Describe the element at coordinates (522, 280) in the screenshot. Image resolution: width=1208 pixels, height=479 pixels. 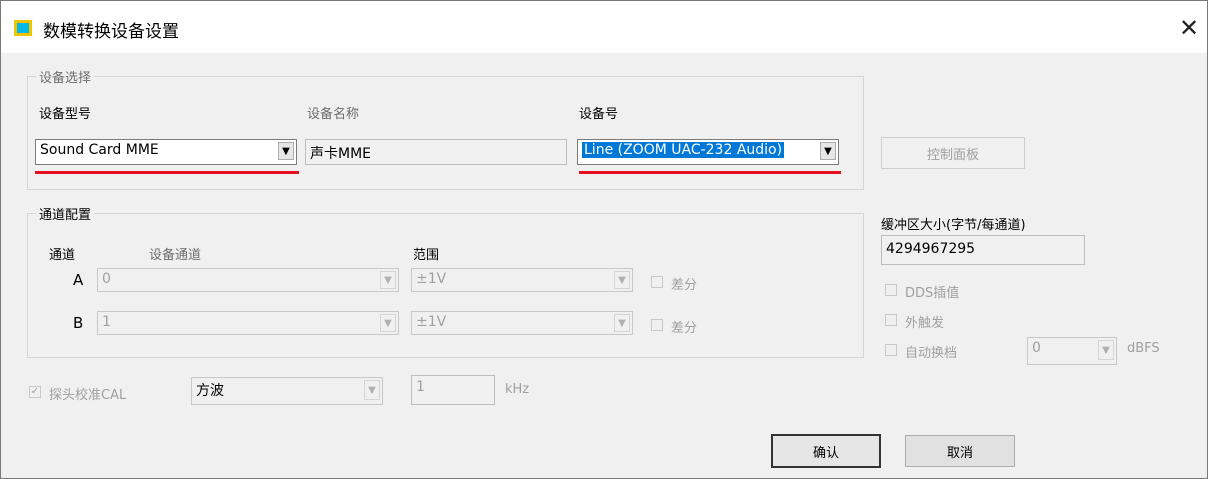
I see `channel-a-range-select: ±1V ▼` at that location.